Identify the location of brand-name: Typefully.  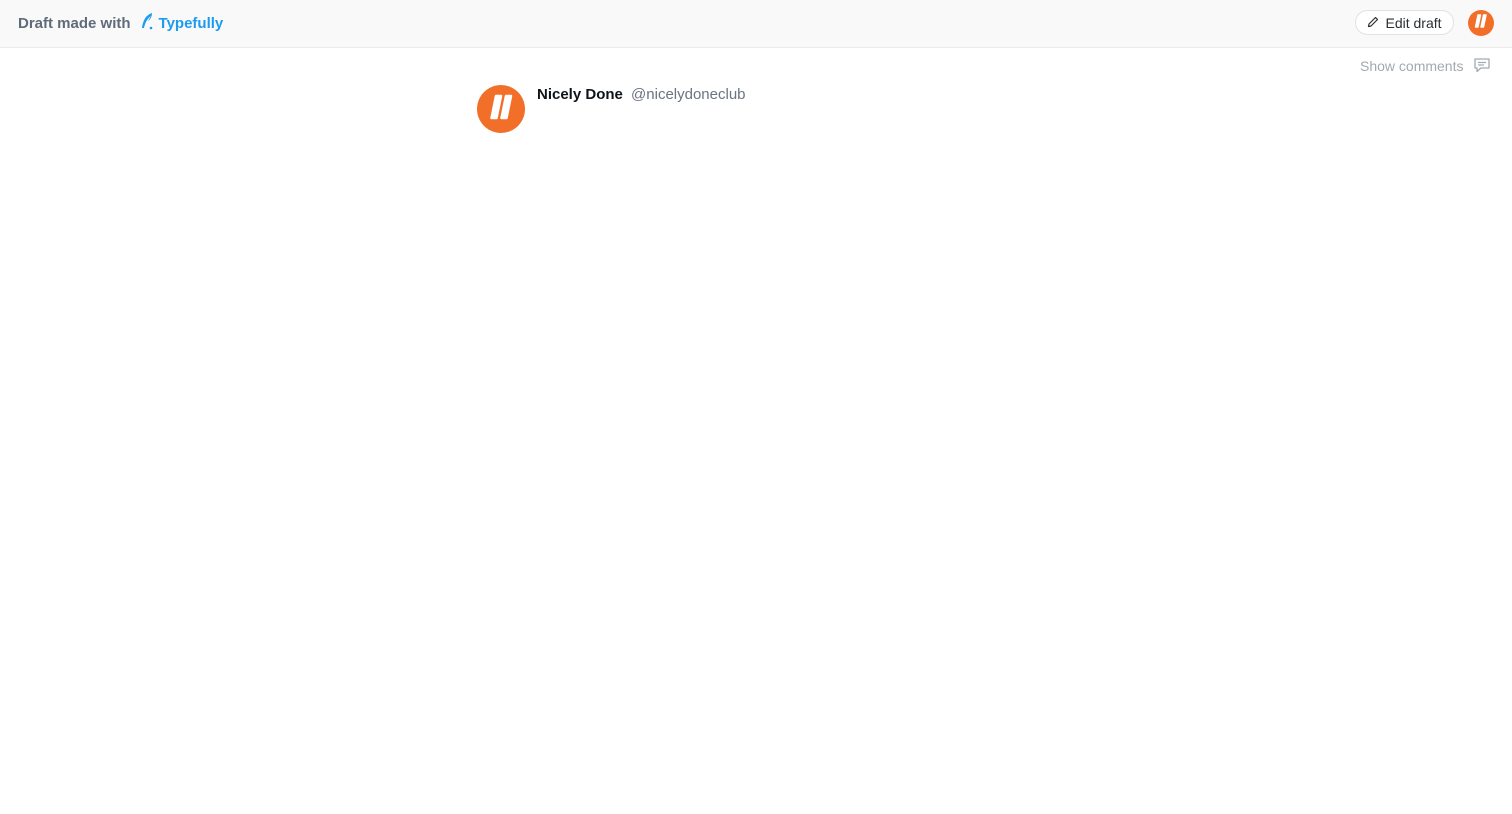
(191, 23).